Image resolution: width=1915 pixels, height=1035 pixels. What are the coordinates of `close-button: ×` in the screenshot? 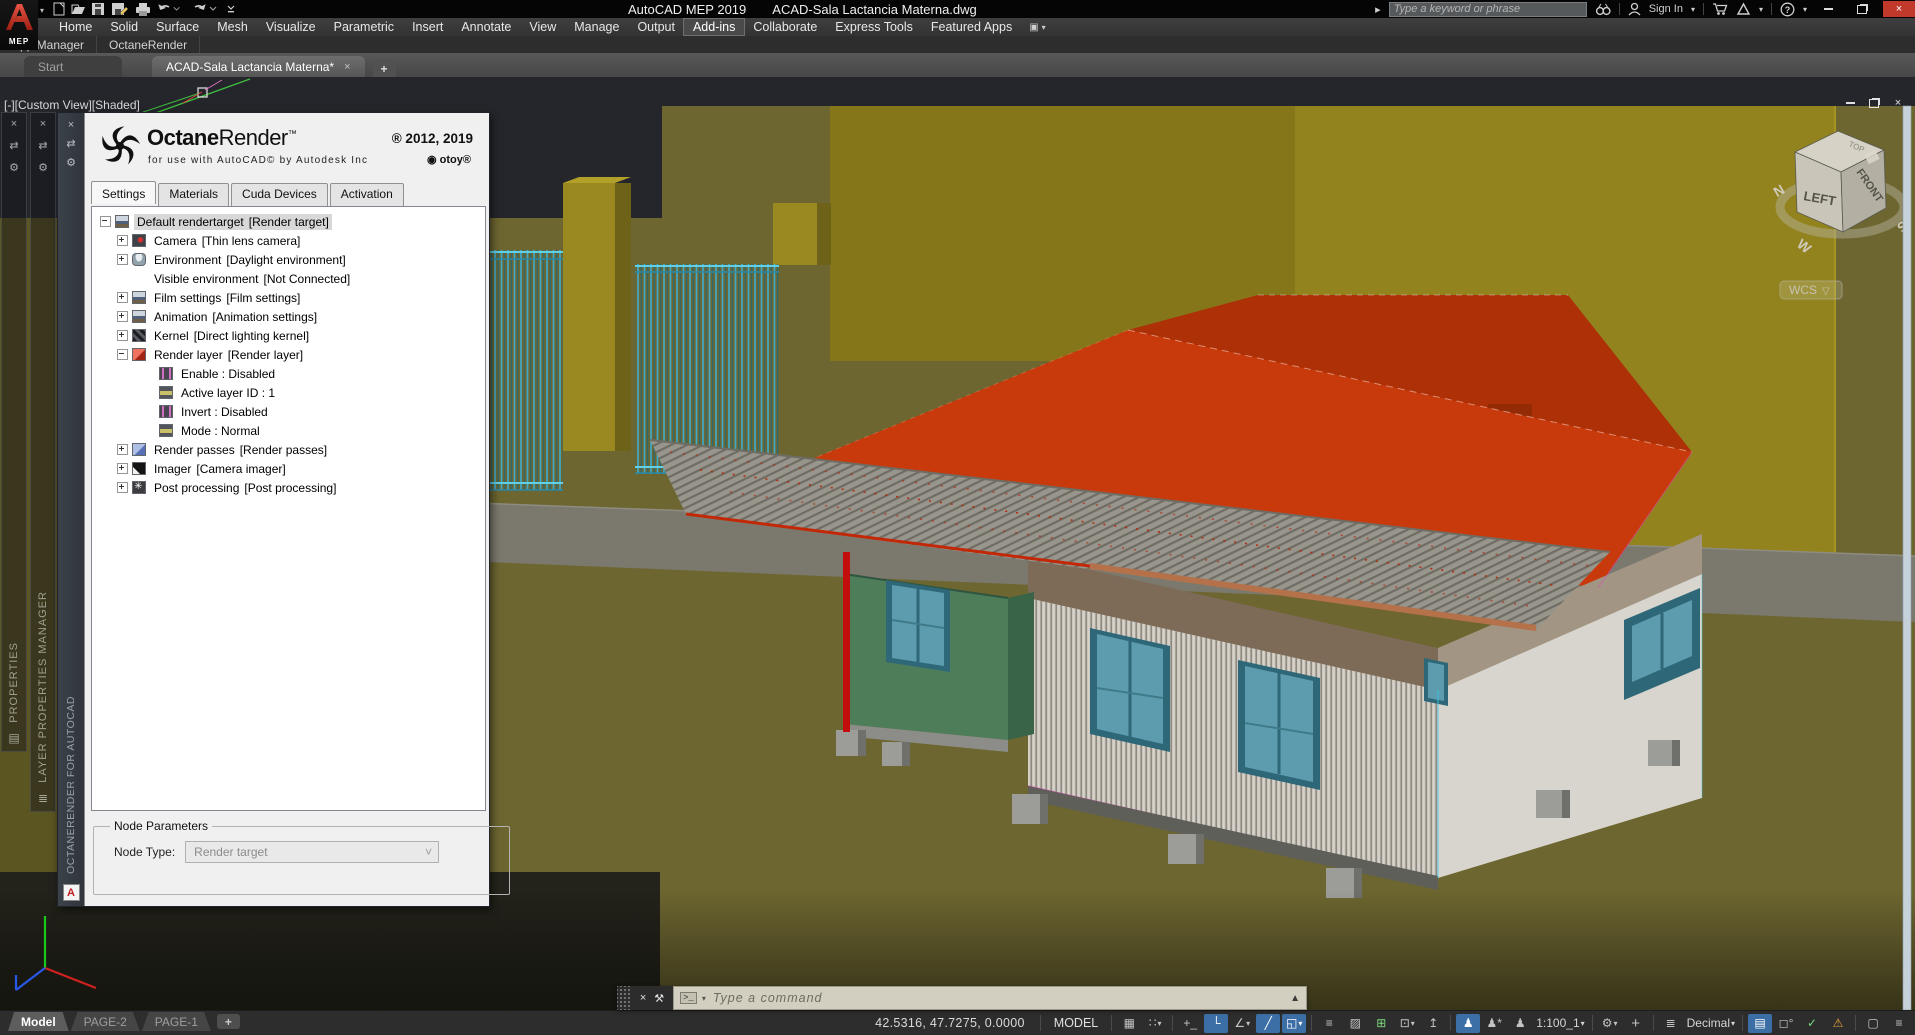 It's located at (1899, 9).